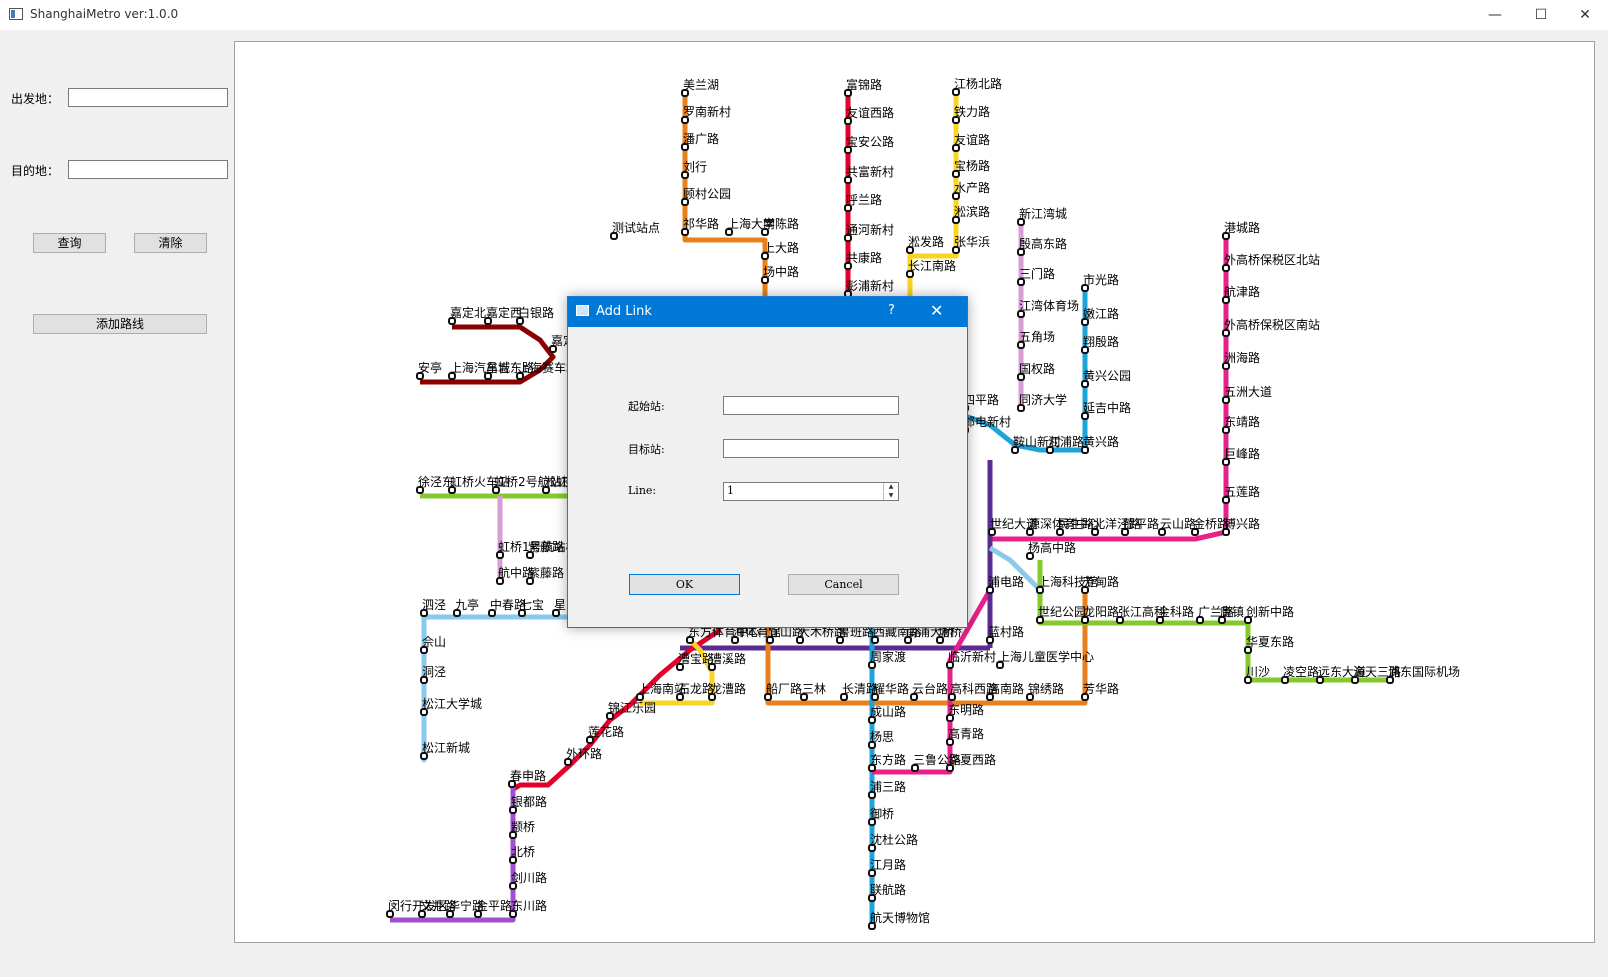 The image size is (1608, 977). I want to click on line-spinbox: 1 ▲ ▼, so click(811, 491).